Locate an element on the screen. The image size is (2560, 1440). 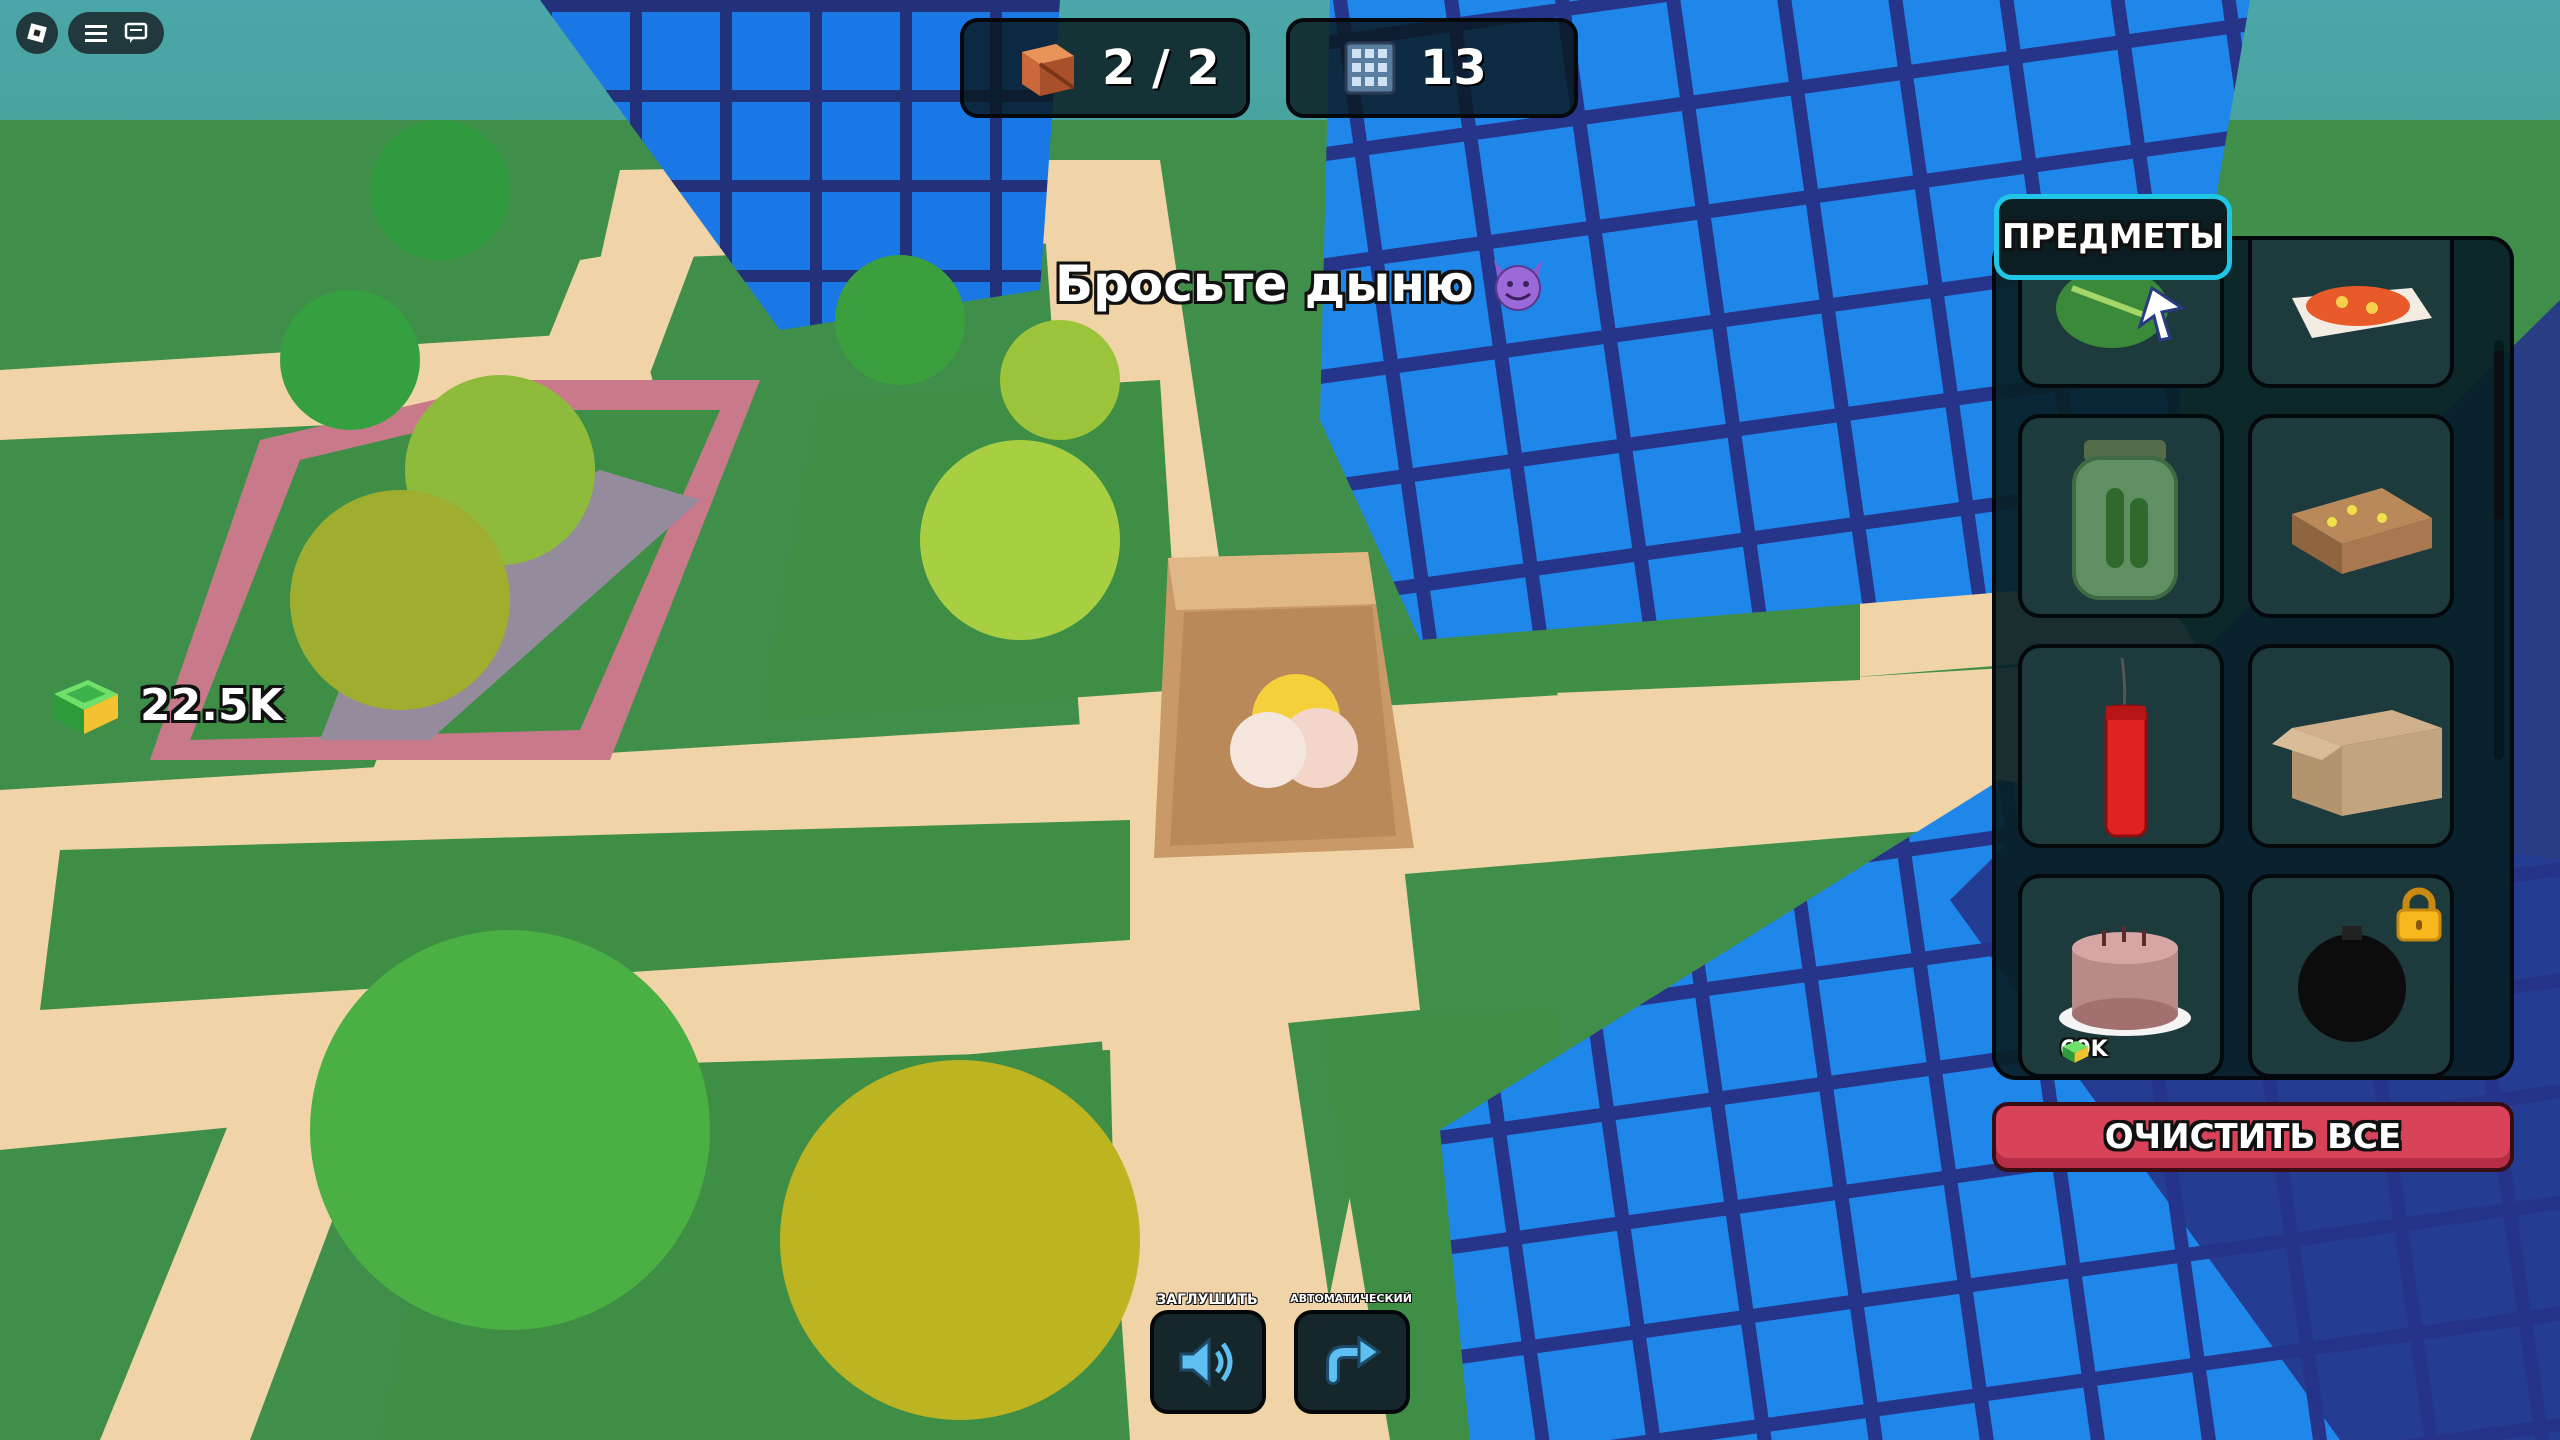
cake-price: 60K is located at coordinates (2084, 1050).